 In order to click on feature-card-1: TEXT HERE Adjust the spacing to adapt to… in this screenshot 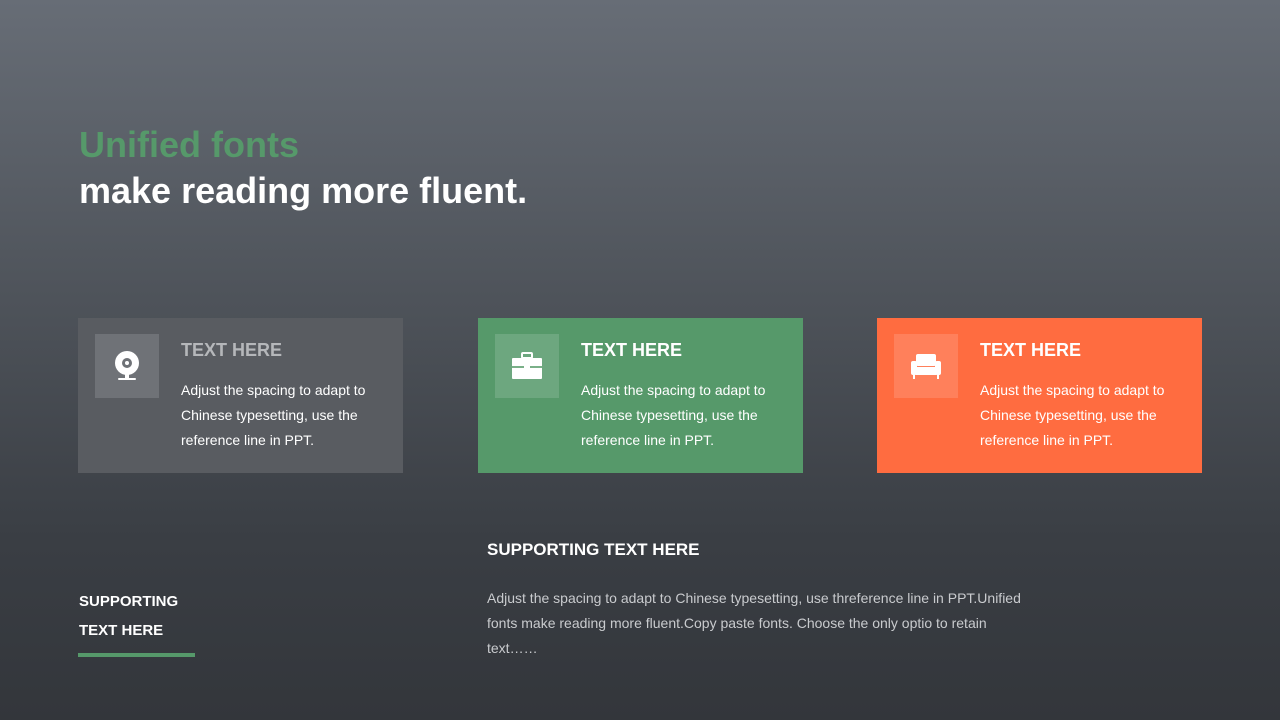, I will do `click(240, 395)`.